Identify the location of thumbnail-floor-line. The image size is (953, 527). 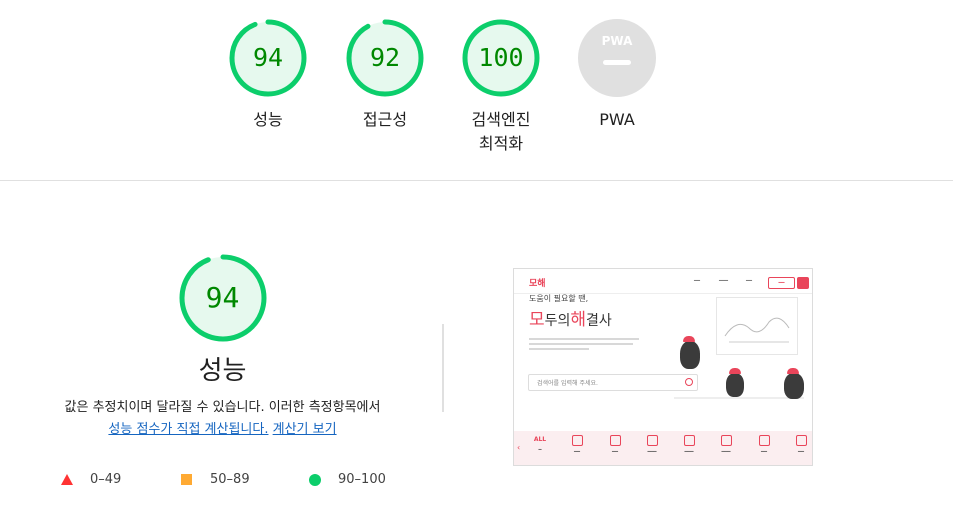
(739, 398).